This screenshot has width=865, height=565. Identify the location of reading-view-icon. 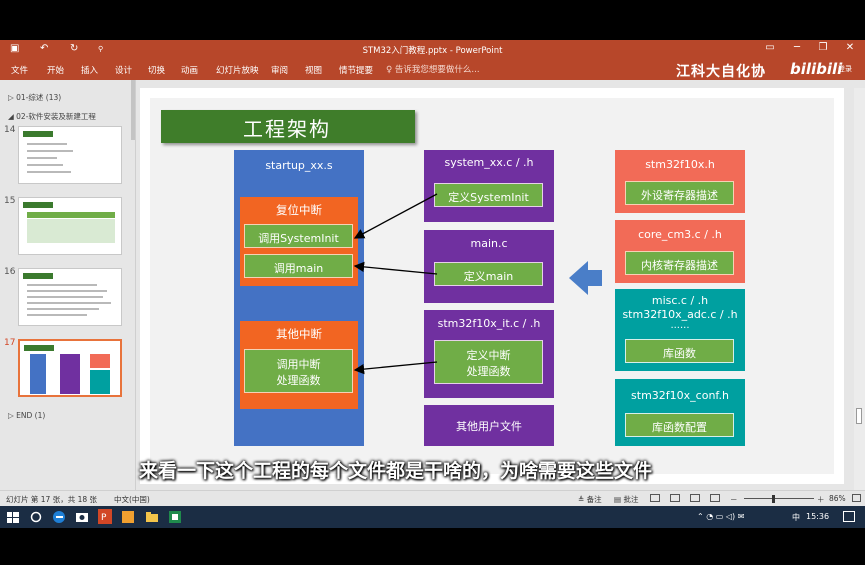
(695, 498).